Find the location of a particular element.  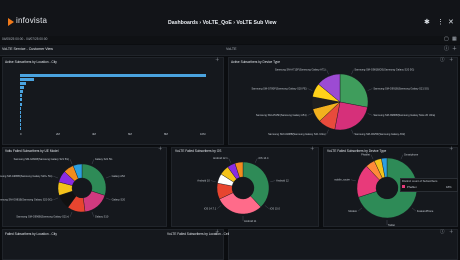

panel-info-icon: ⓘ is located at coordinates (442, 232).